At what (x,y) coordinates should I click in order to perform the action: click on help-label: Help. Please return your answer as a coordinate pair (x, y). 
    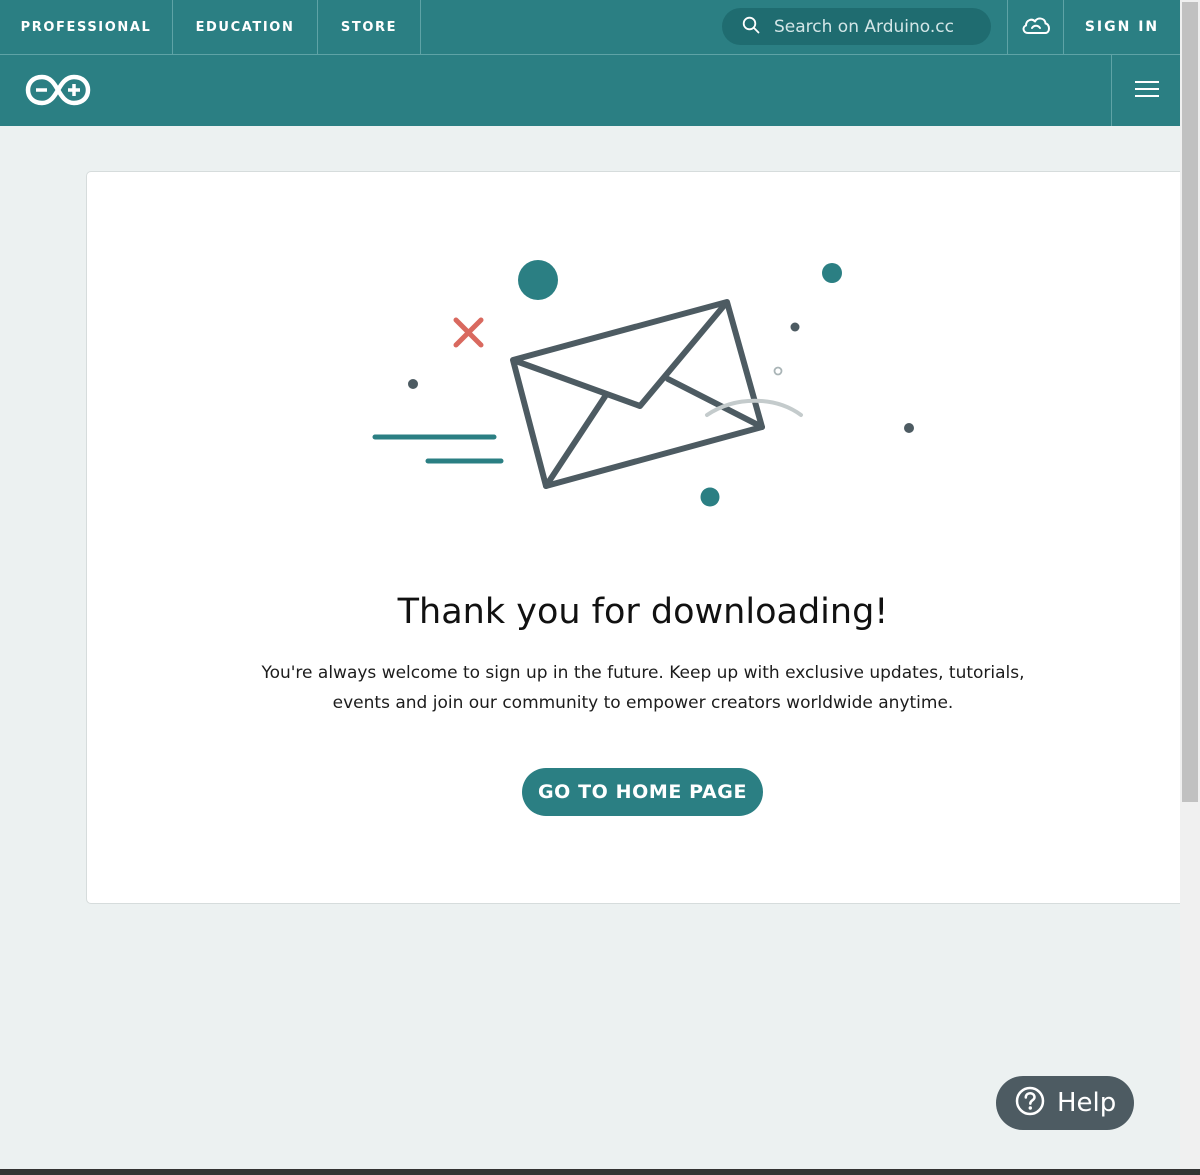
    Looking at the image, I should click on (1087, 1103).